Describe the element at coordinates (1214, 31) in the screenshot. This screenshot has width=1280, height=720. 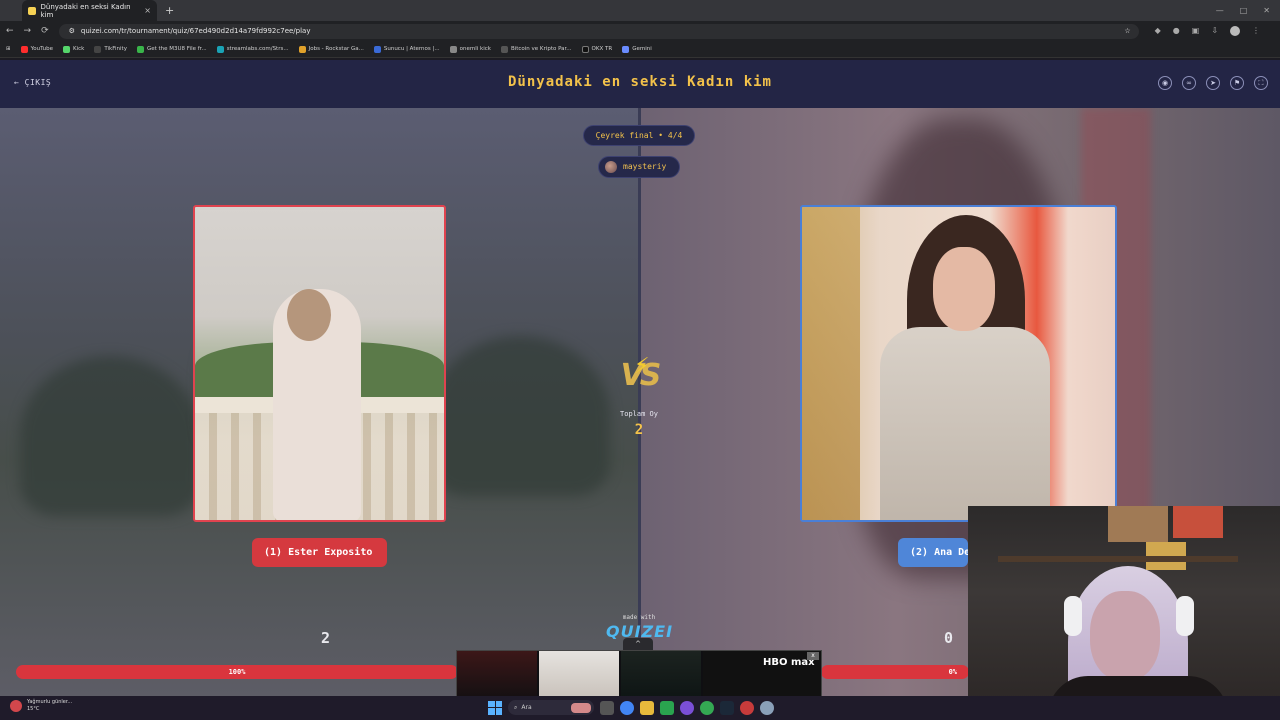
I see `download-icon: ⇩` at that location.